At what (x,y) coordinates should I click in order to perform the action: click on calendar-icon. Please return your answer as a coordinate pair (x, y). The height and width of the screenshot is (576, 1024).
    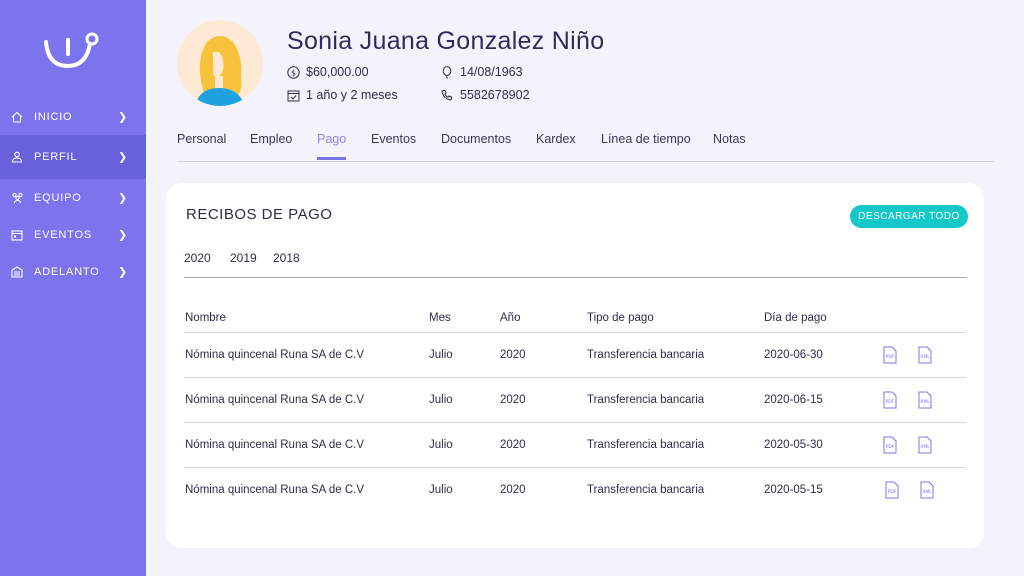
    Looking at the image, I should click on (17, 235).